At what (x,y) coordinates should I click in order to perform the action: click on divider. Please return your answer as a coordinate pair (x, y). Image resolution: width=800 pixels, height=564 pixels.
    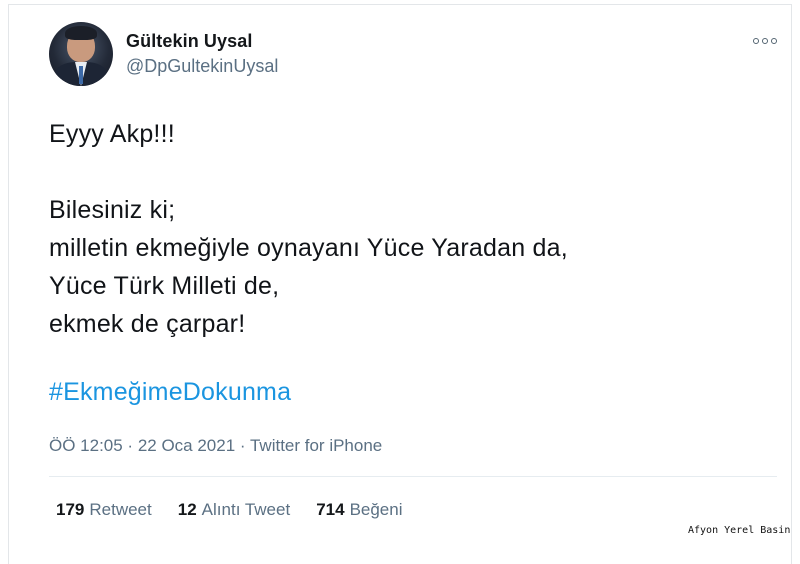
    Looking at the image, I should click on (413, 476).